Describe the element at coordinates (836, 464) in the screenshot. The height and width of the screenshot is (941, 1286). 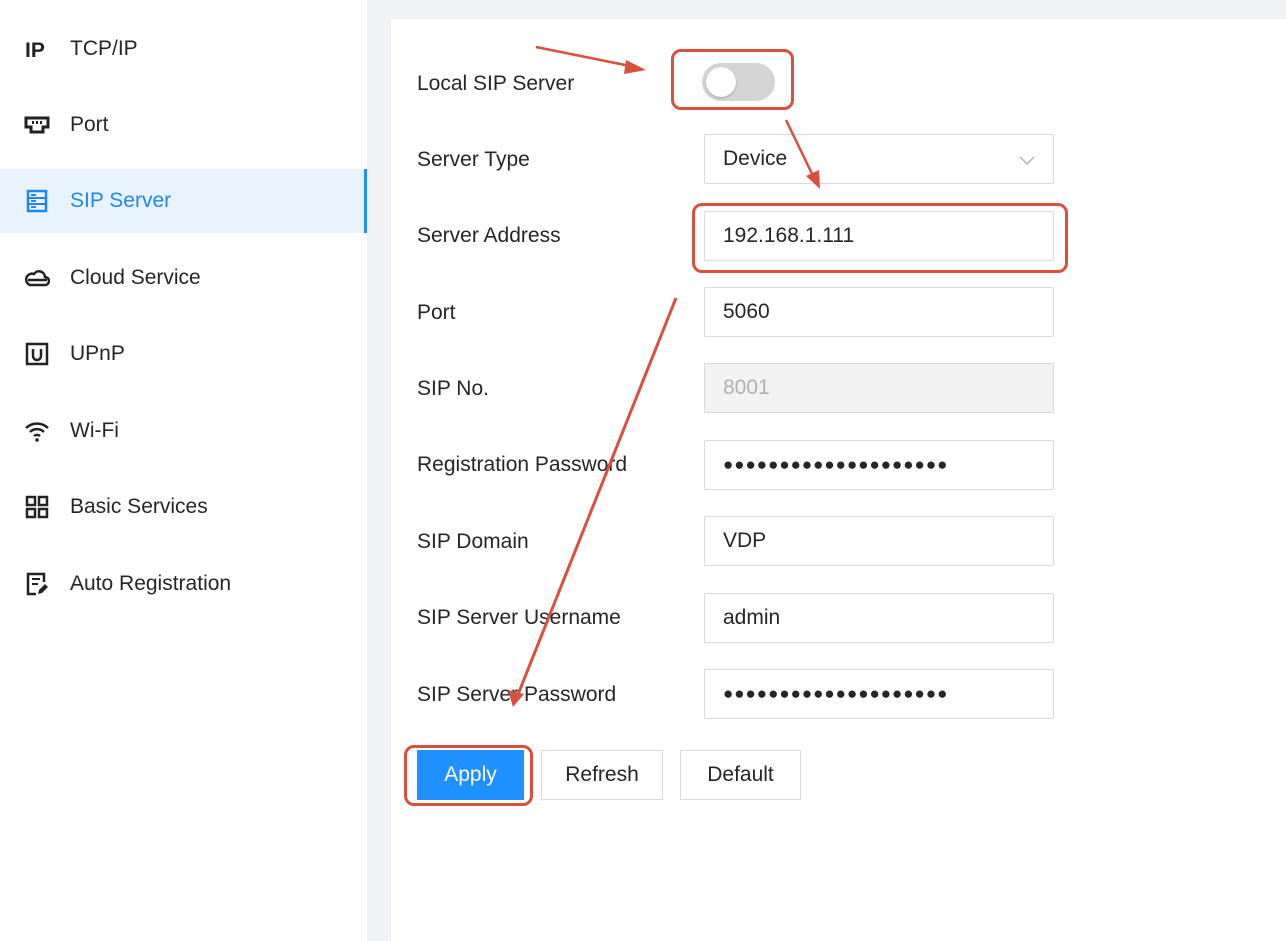
I see `registration-password-value: ●●●●●●●●●●●●●●●●●●●●` at that location.